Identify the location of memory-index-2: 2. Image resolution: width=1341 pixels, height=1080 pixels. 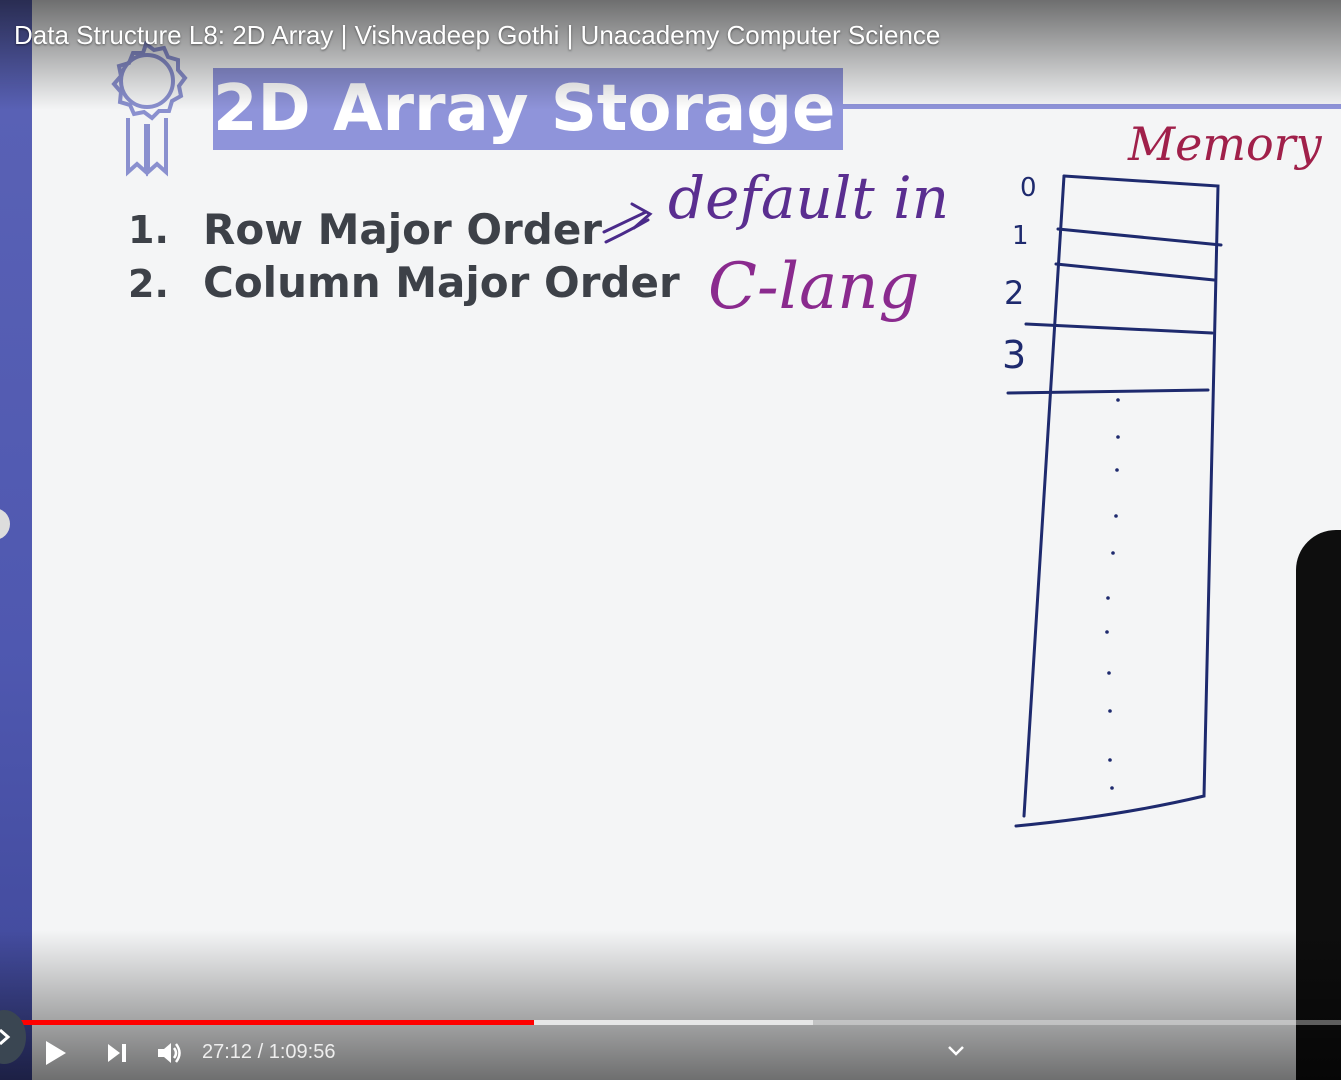
(1014, 293).